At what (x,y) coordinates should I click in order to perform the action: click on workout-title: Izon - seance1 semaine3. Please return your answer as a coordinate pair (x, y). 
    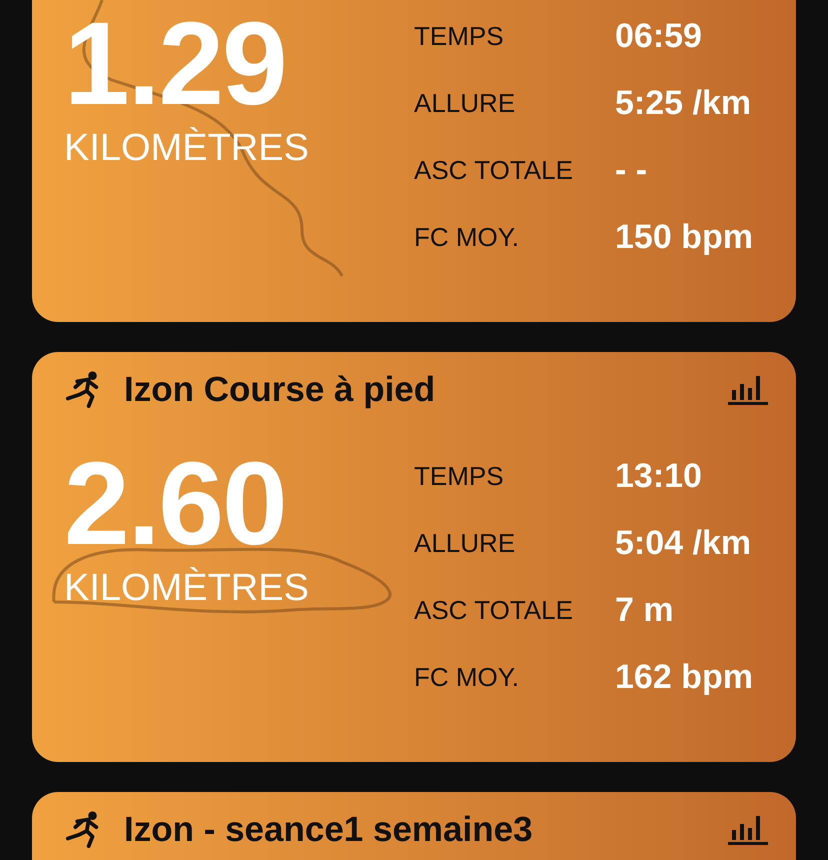
    Looking at the image, I should click on (329, 830).